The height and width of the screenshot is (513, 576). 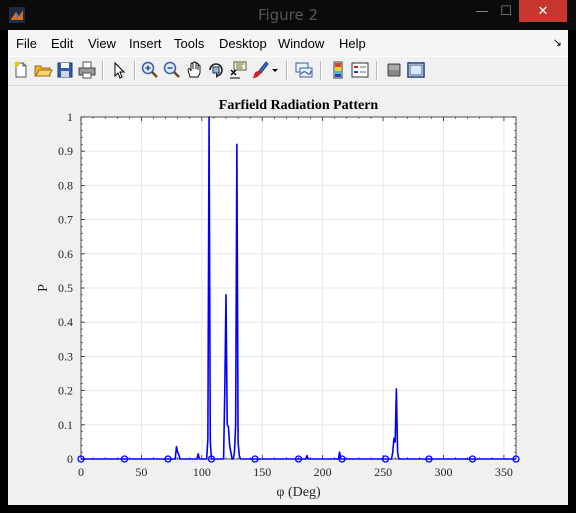 What do you see at coordinates (81, 472) in the screenshot?
I see `x-tick-label: 0` at bounding box center [81, 472].